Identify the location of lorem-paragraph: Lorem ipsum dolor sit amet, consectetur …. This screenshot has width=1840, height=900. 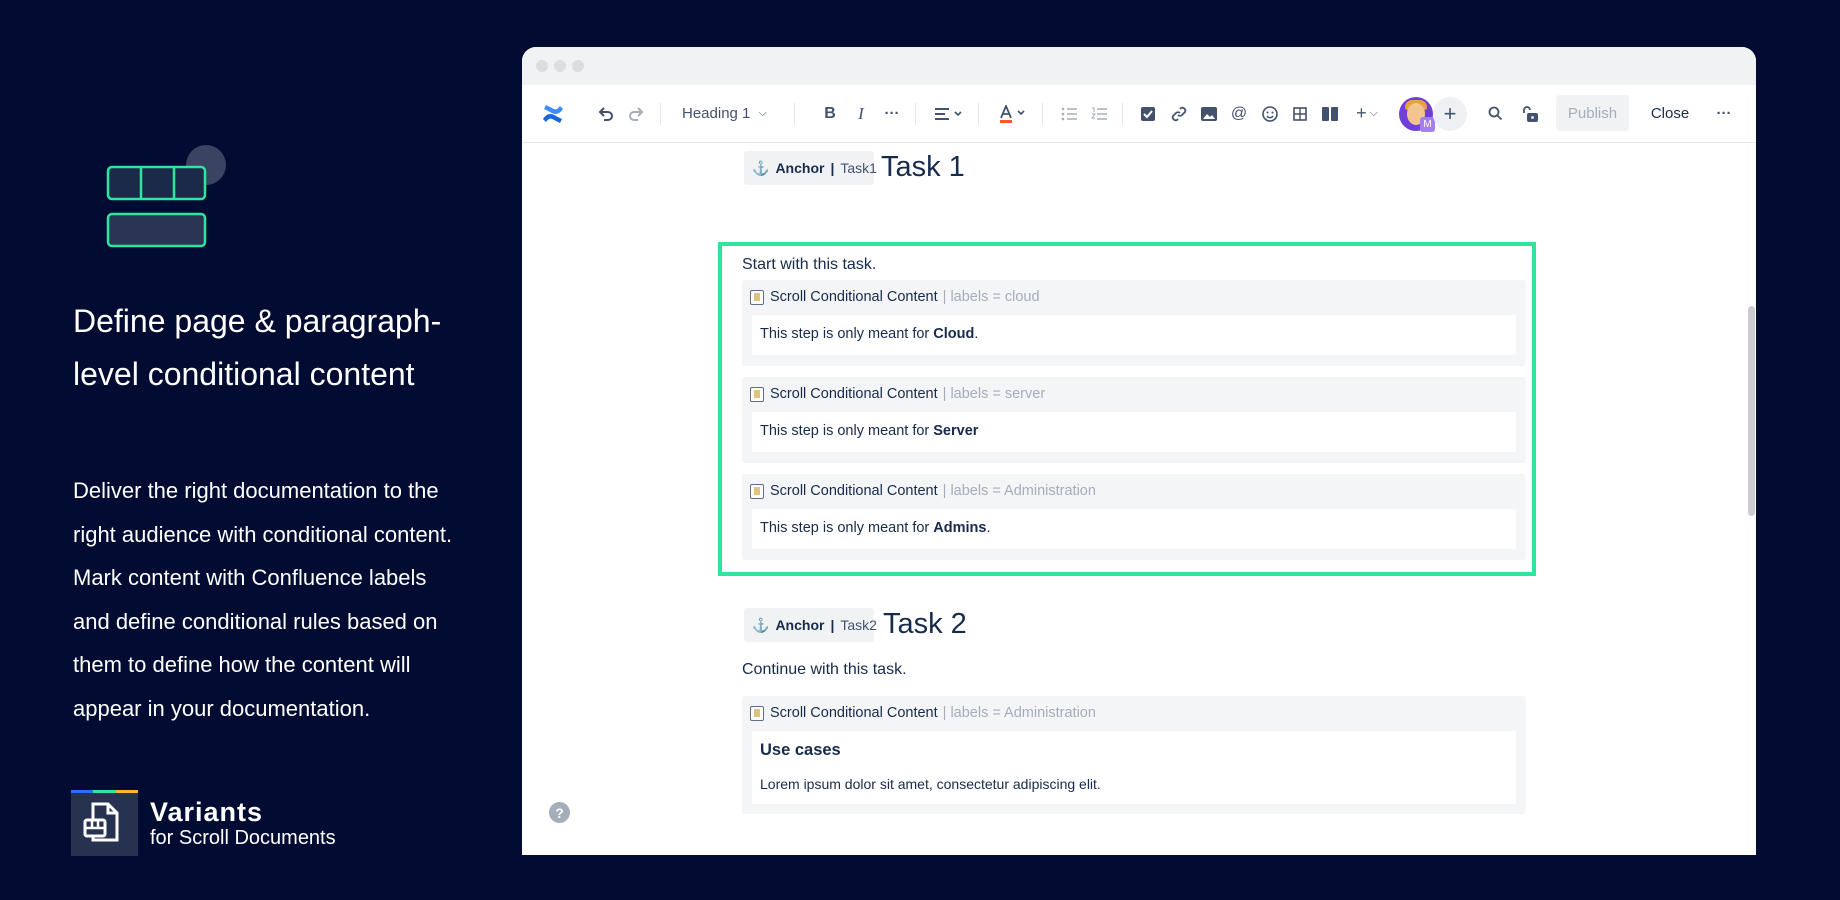
(930, 784).